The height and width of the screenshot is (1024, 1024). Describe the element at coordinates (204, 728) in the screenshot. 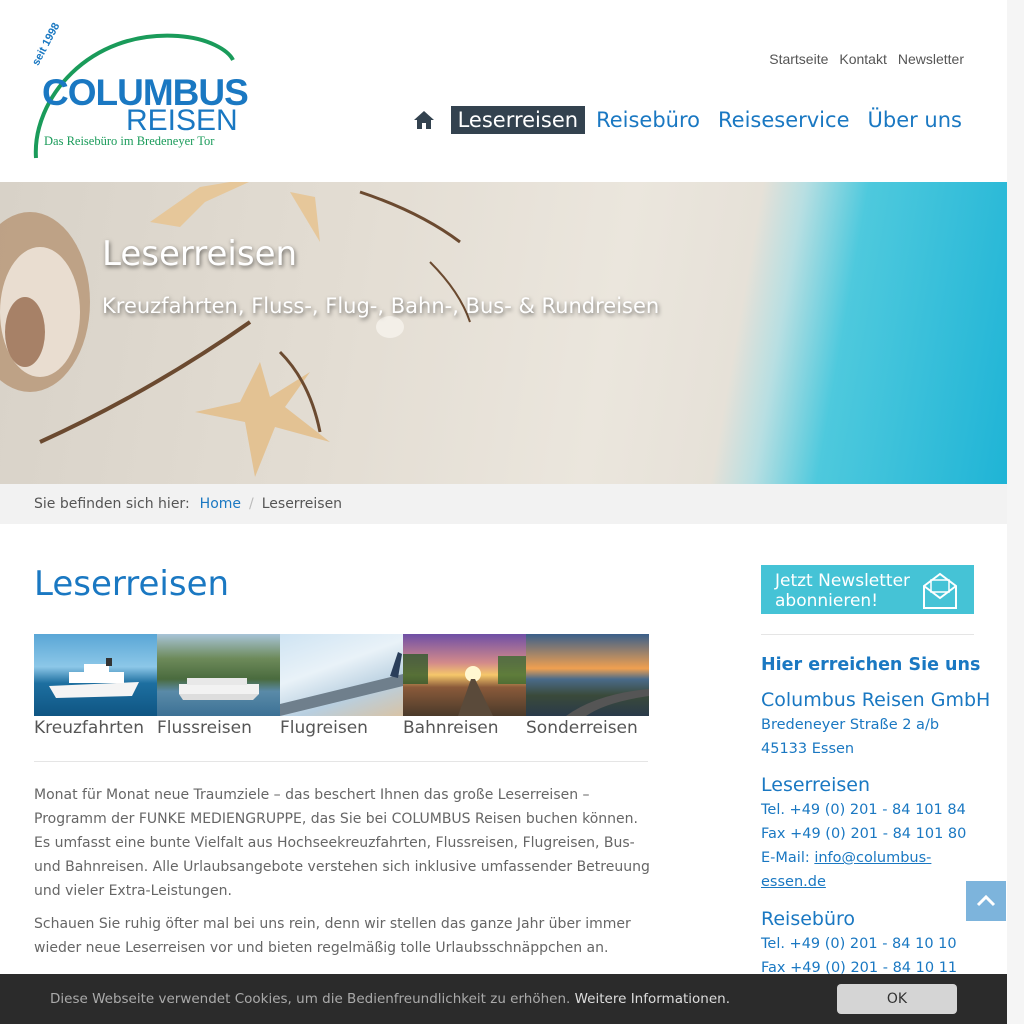

I see `tile-label: Flussreisen` at that location.